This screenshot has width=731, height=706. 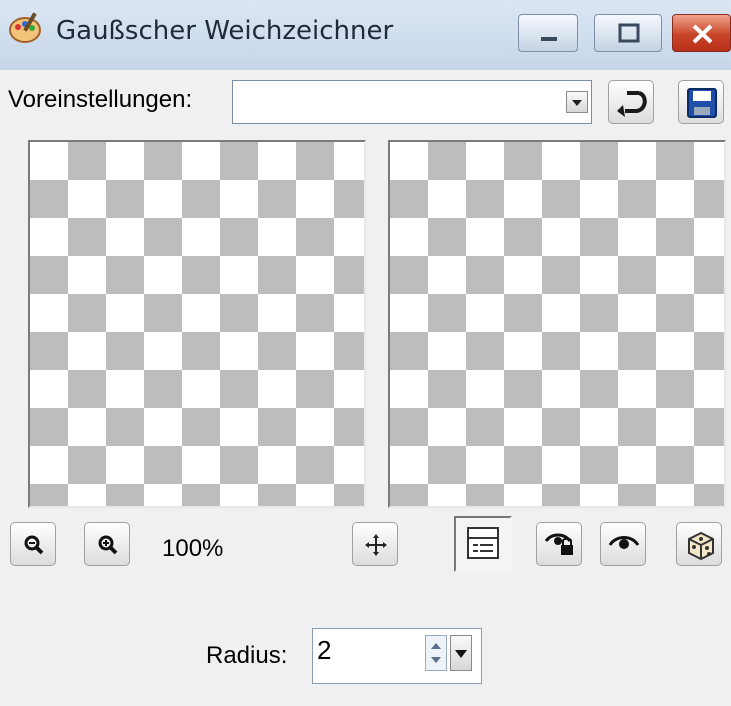 I want to click on save-disk-icon, so click(x=702, y=103).